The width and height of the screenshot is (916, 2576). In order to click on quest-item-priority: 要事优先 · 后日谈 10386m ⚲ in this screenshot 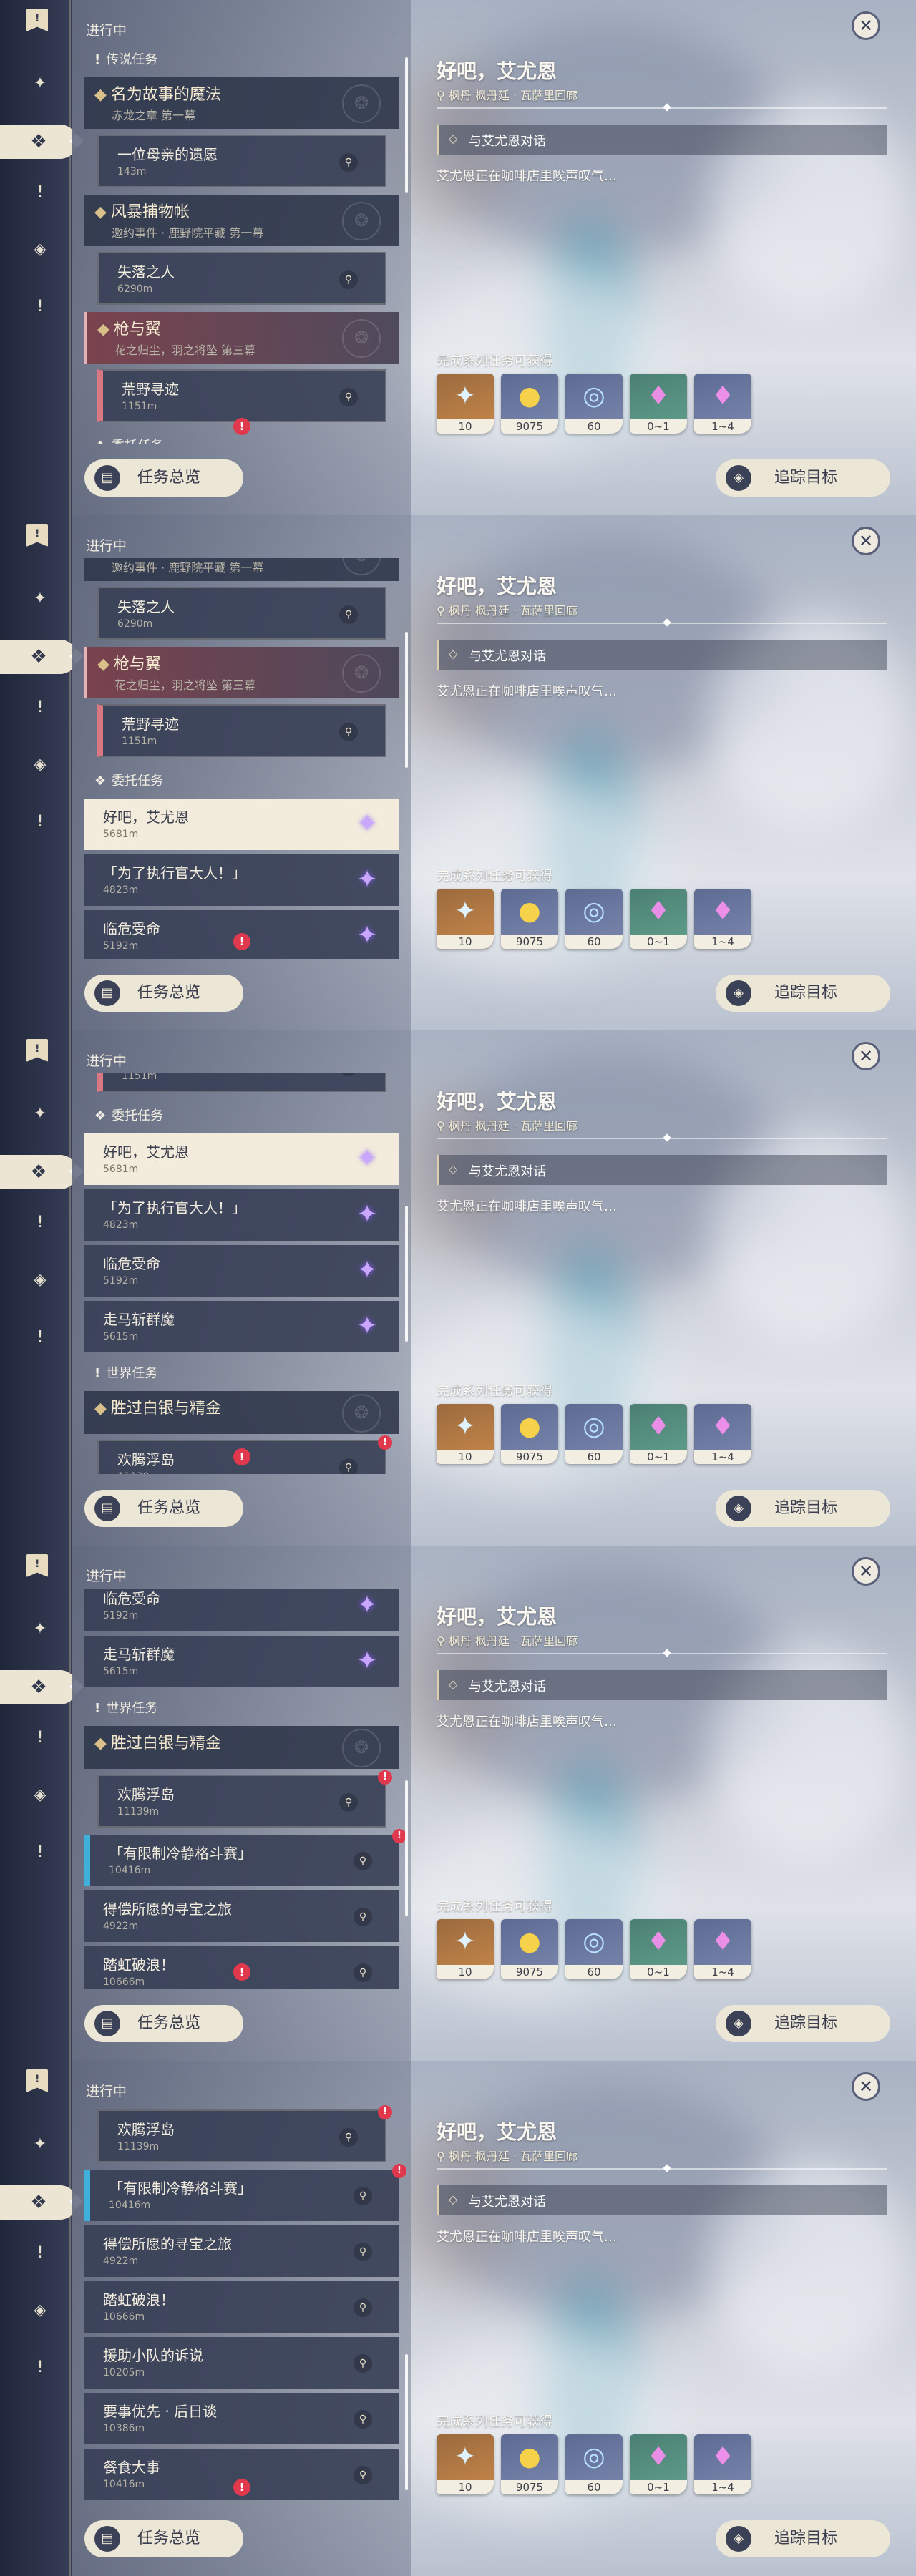, I will do `click(241, 2418)`.